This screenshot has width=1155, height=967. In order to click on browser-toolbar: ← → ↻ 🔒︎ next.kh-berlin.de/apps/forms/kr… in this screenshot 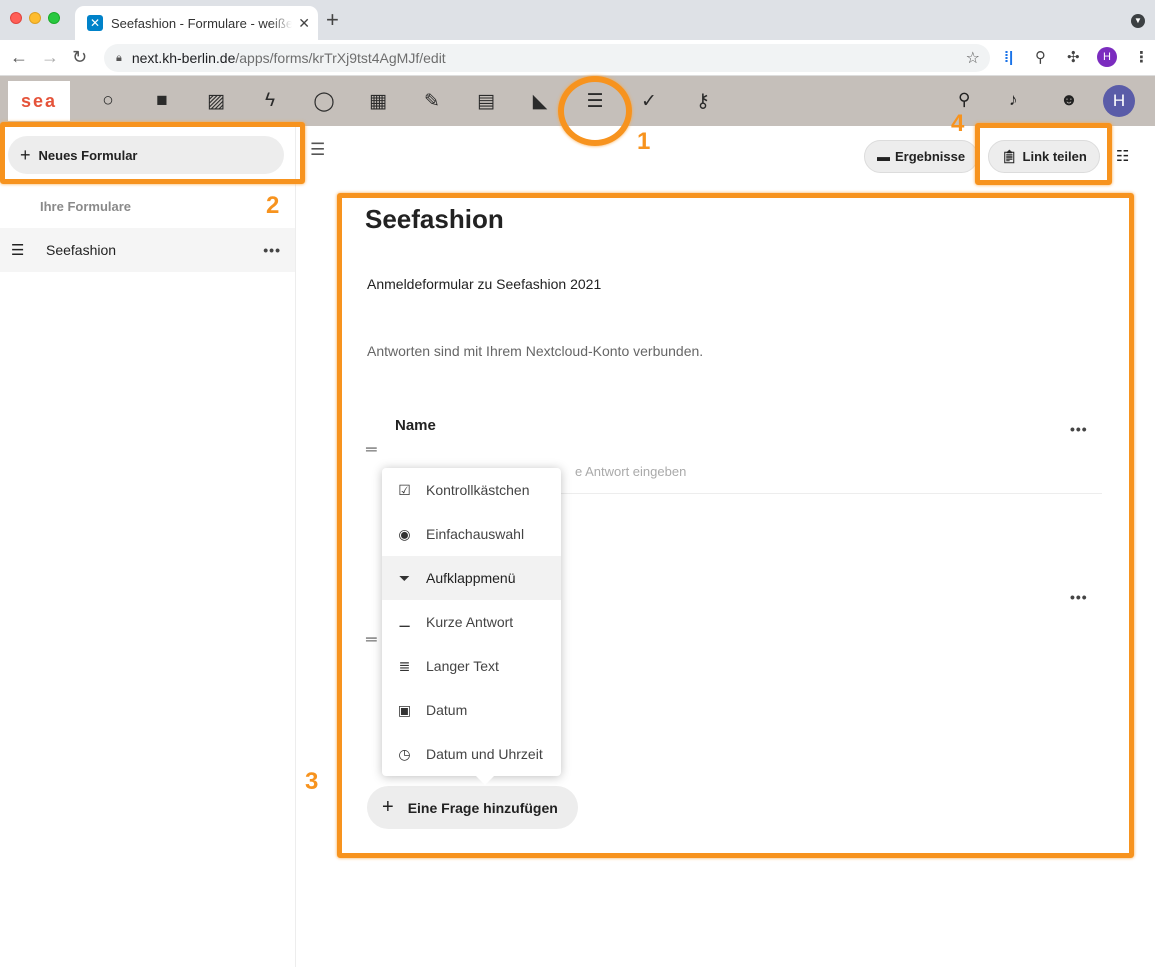, I will do `click(577, 58)`.